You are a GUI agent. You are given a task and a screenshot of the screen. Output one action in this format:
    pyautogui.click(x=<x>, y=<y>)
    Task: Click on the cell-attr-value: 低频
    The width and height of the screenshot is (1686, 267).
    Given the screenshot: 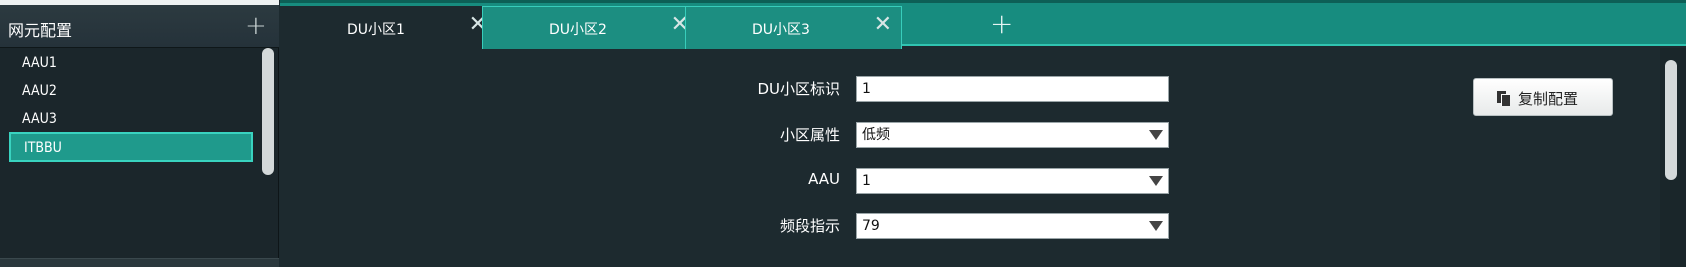 What is the action you would take?
    pyautogui.click(x=876, y=135)
    